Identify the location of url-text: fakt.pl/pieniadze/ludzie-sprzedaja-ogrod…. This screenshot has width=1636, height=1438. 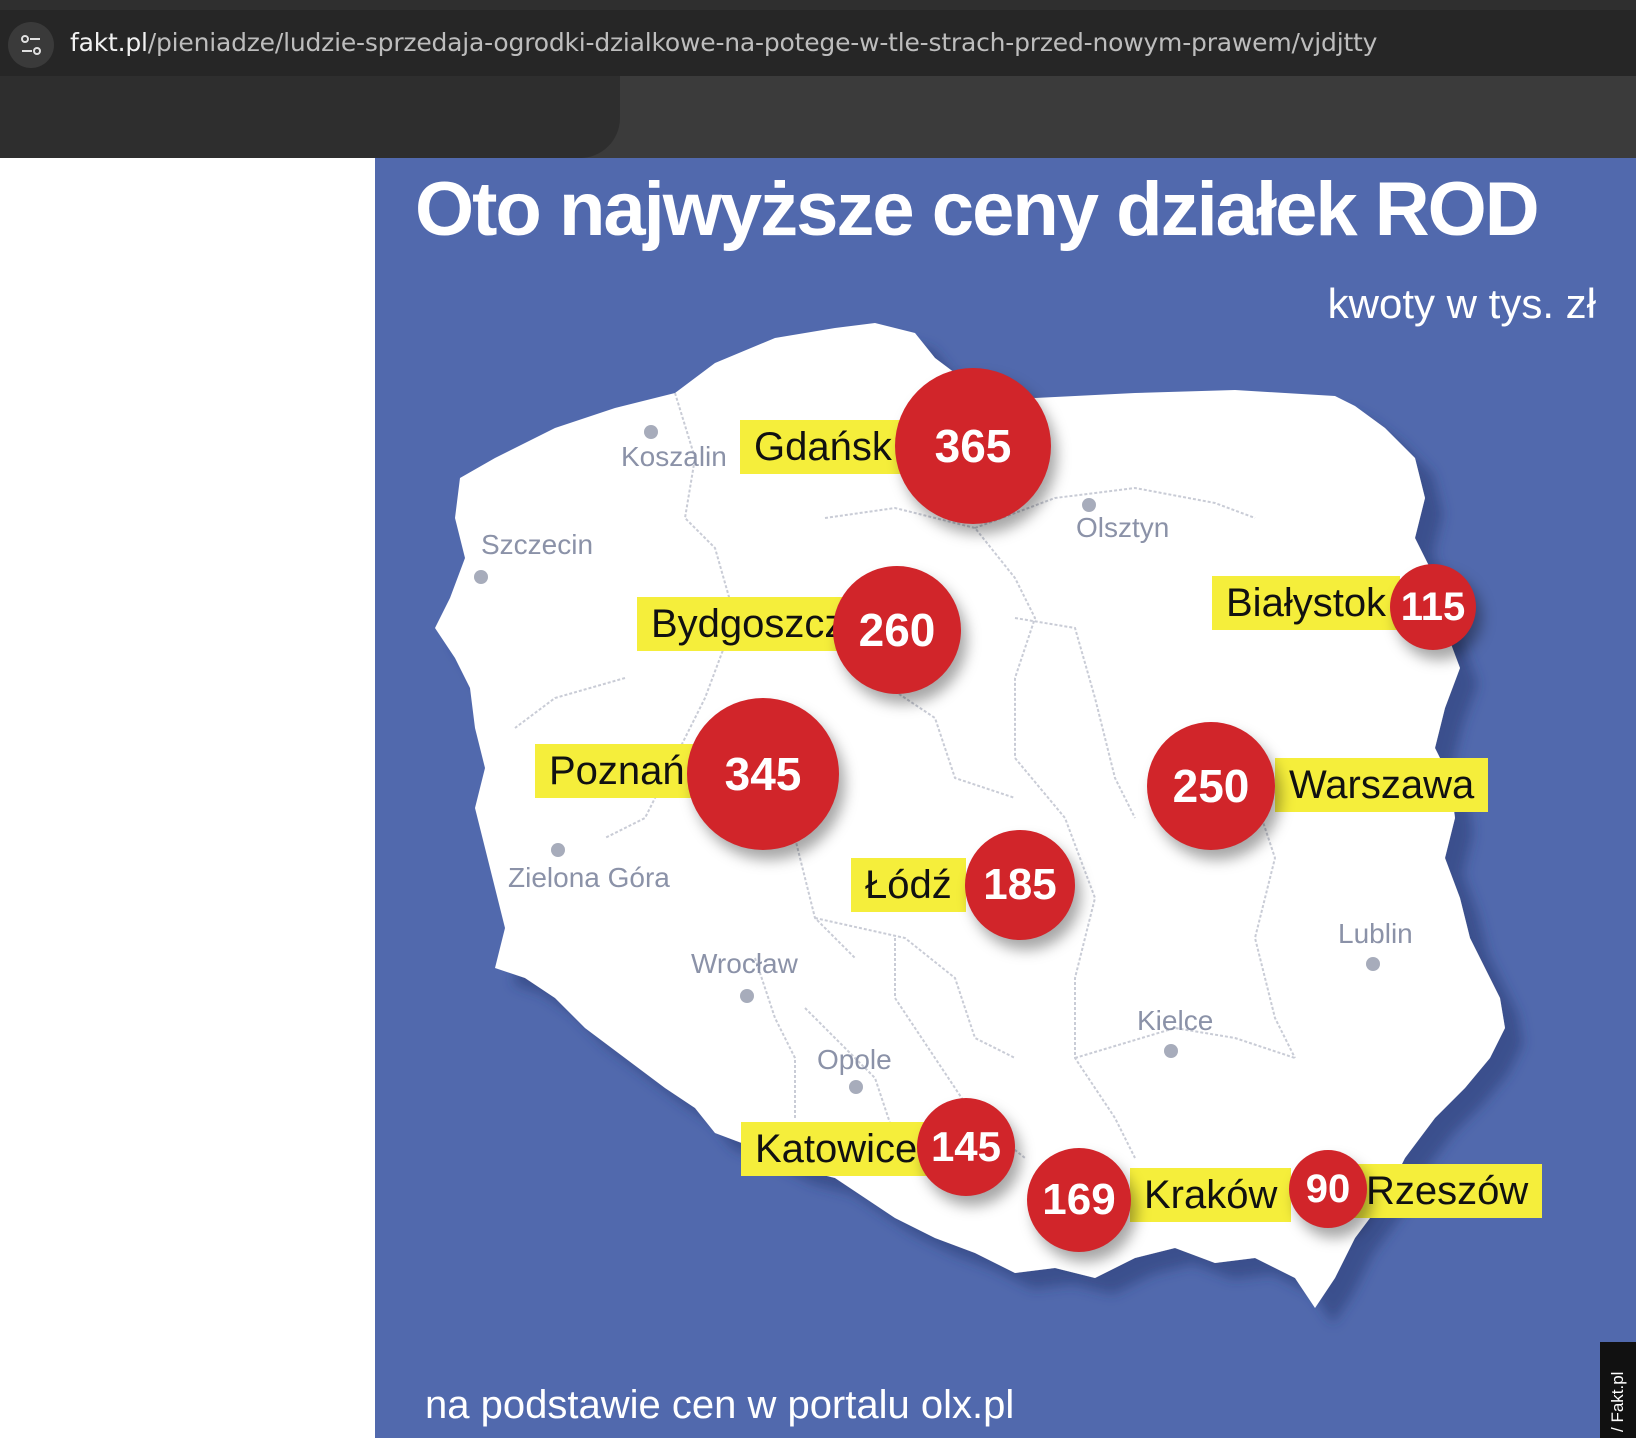
(723, 42).